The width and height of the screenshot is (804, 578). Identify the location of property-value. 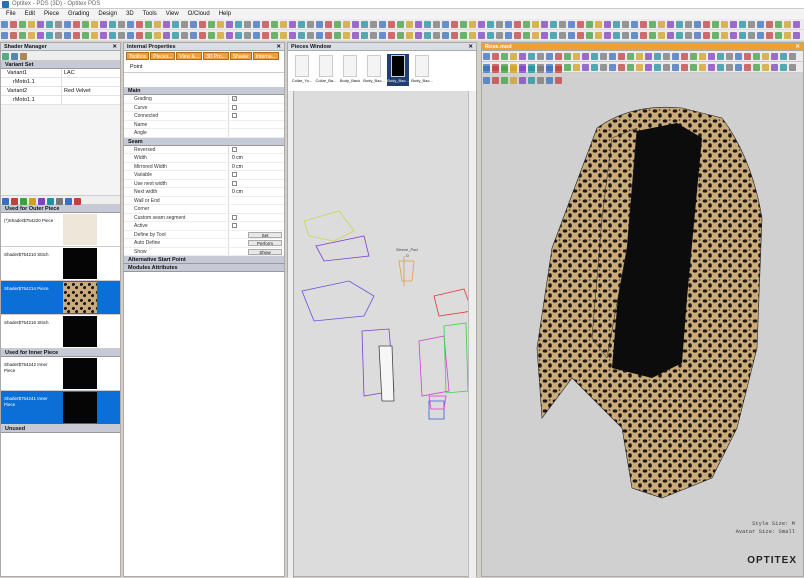
(256, 107).